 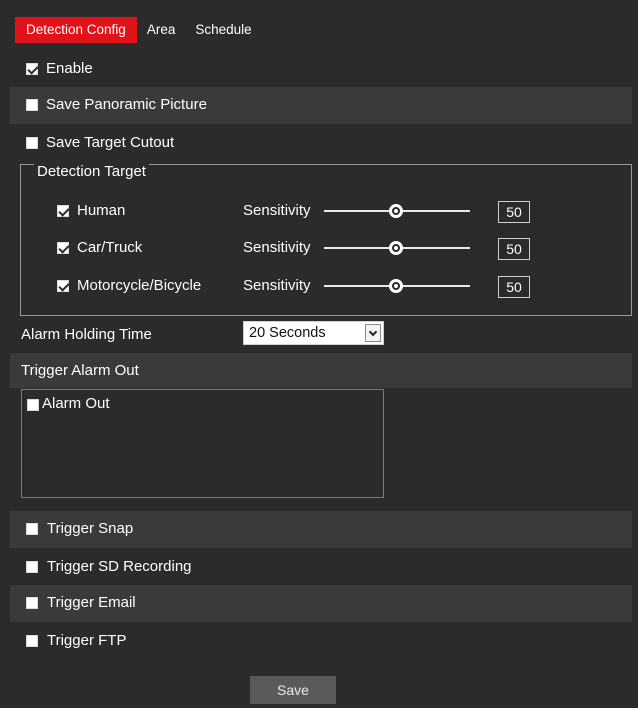 I want to click on save-panoramic-label: Save Panoramic Picture, so click(x=126, y=104).